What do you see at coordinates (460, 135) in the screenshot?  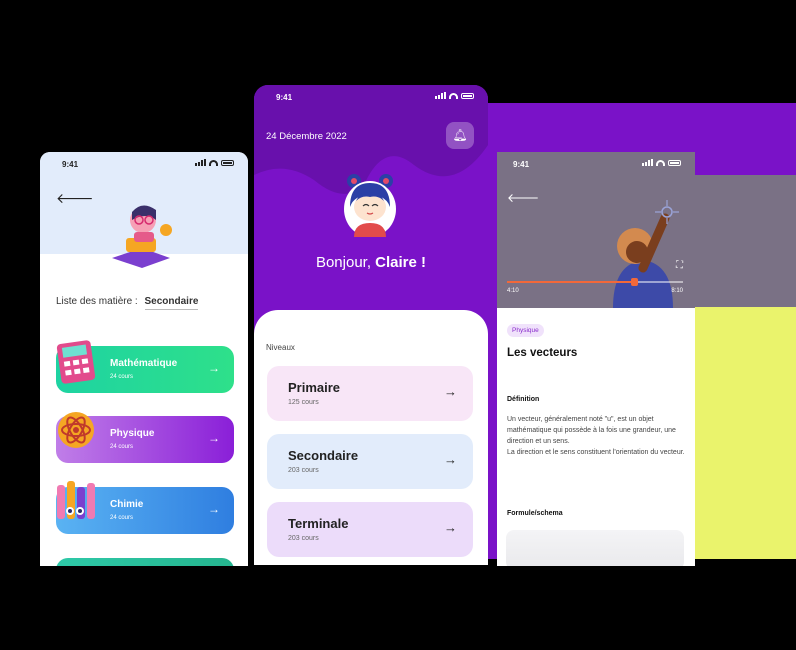 I see `bell-icon: 🔔︎` at bounding box center [460, 135].